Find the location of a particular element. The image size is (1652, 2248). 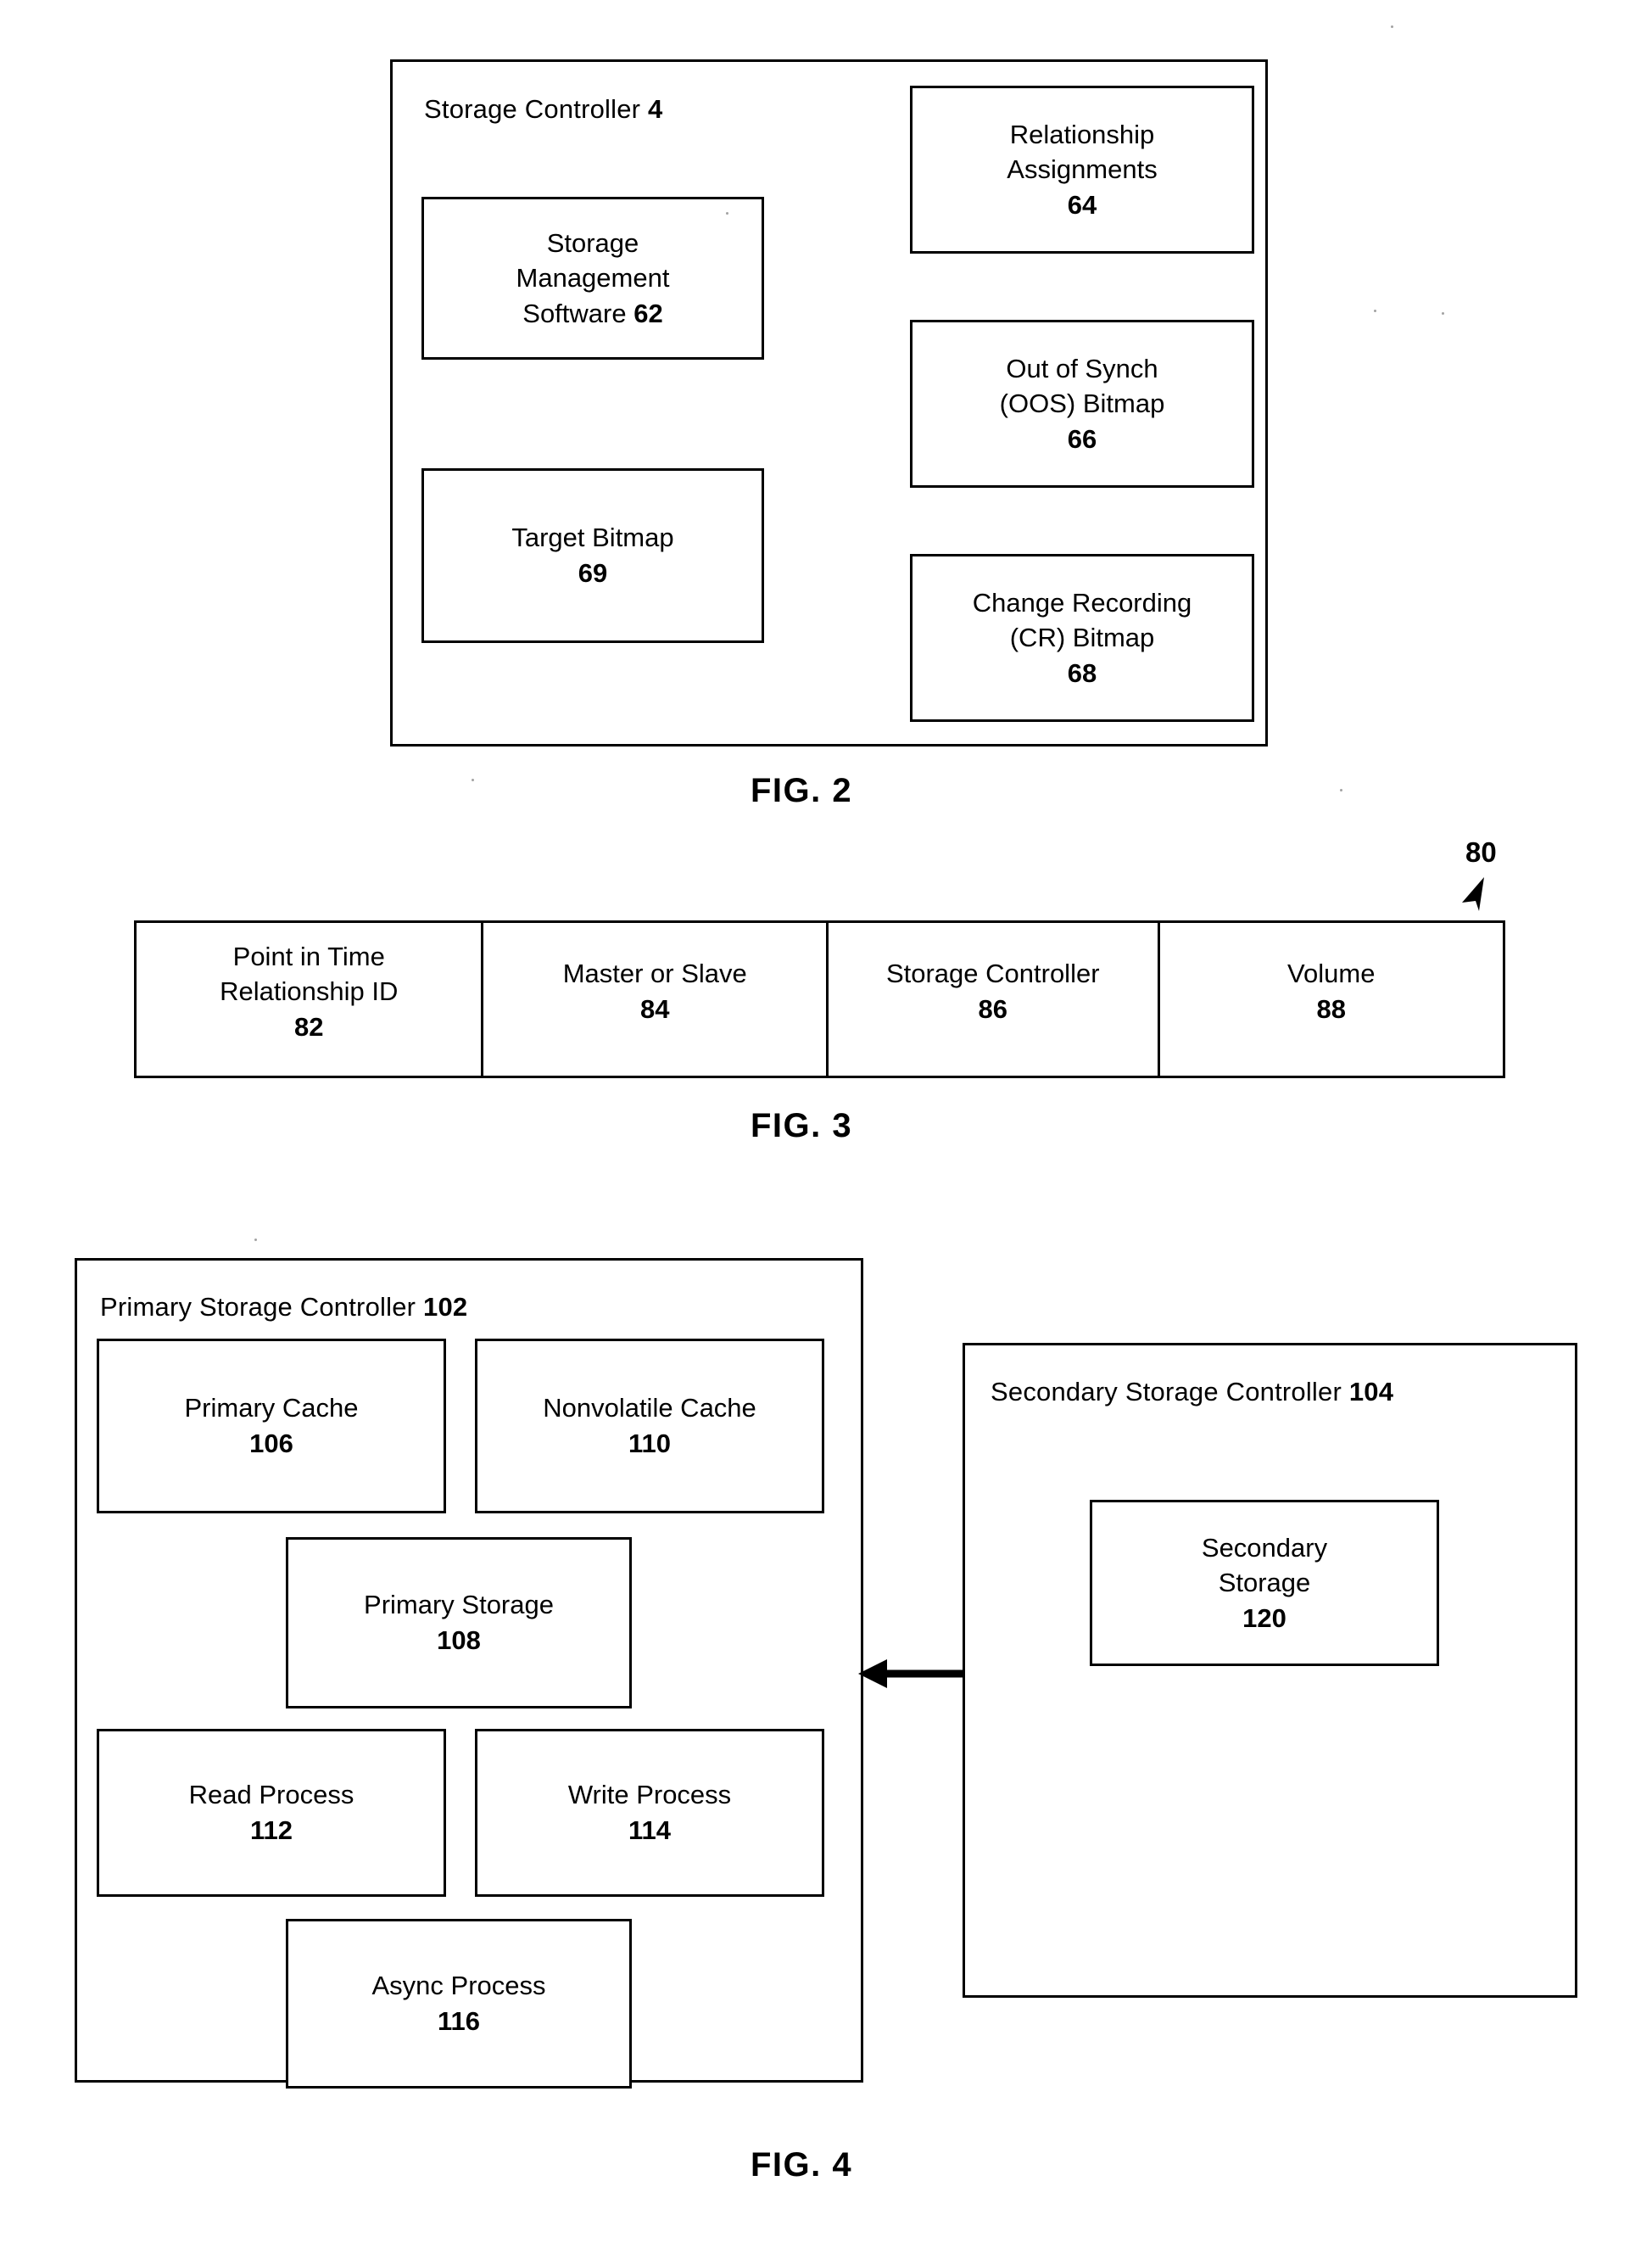

fig2-storage-management-software-box: Storage Management Software 62 is located at coordinates (592, 278).